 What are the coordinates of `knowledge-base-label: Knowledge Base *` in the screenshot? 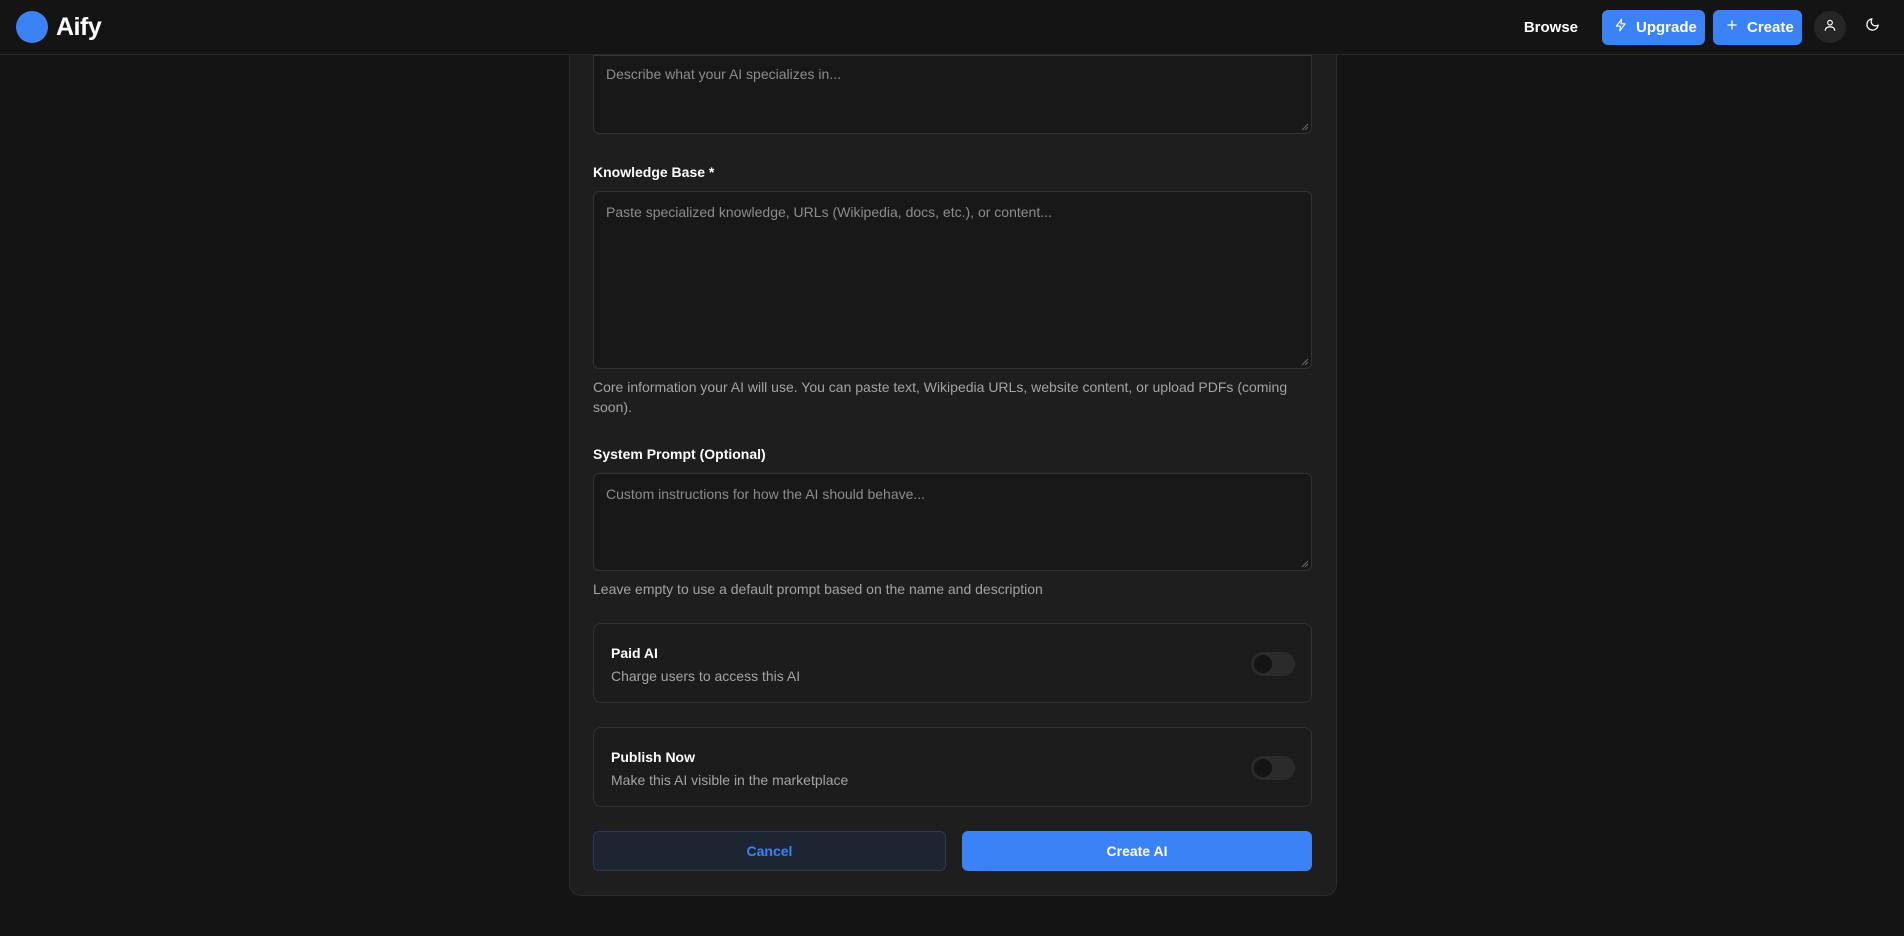 It's located at (654, 172).